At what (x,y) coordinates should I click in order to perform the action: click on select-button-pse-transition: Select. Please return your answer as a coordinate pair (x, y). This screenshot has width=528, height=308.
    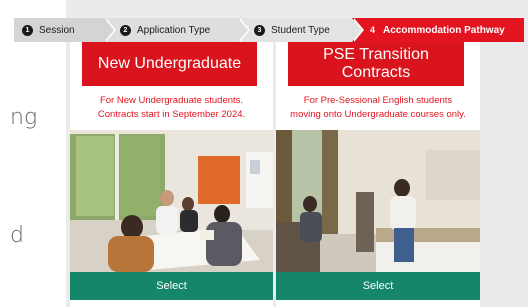
    Looking at the image, I should click on (378, 286).